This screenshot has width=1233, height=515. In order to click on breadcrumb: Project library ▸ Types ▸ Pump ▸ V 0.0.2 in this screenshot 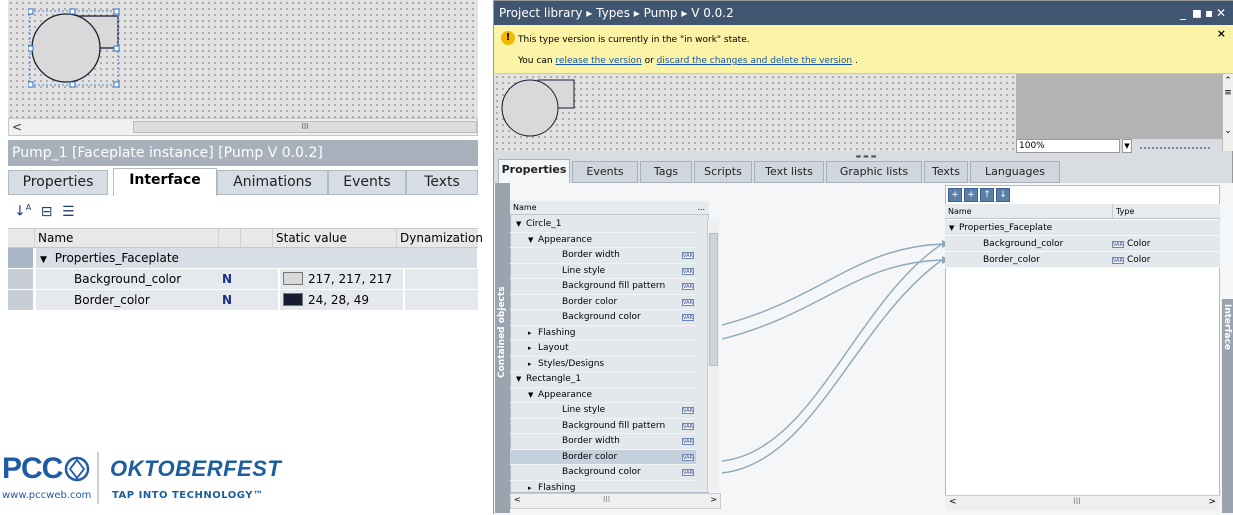, I will do `click(616, 13)`.